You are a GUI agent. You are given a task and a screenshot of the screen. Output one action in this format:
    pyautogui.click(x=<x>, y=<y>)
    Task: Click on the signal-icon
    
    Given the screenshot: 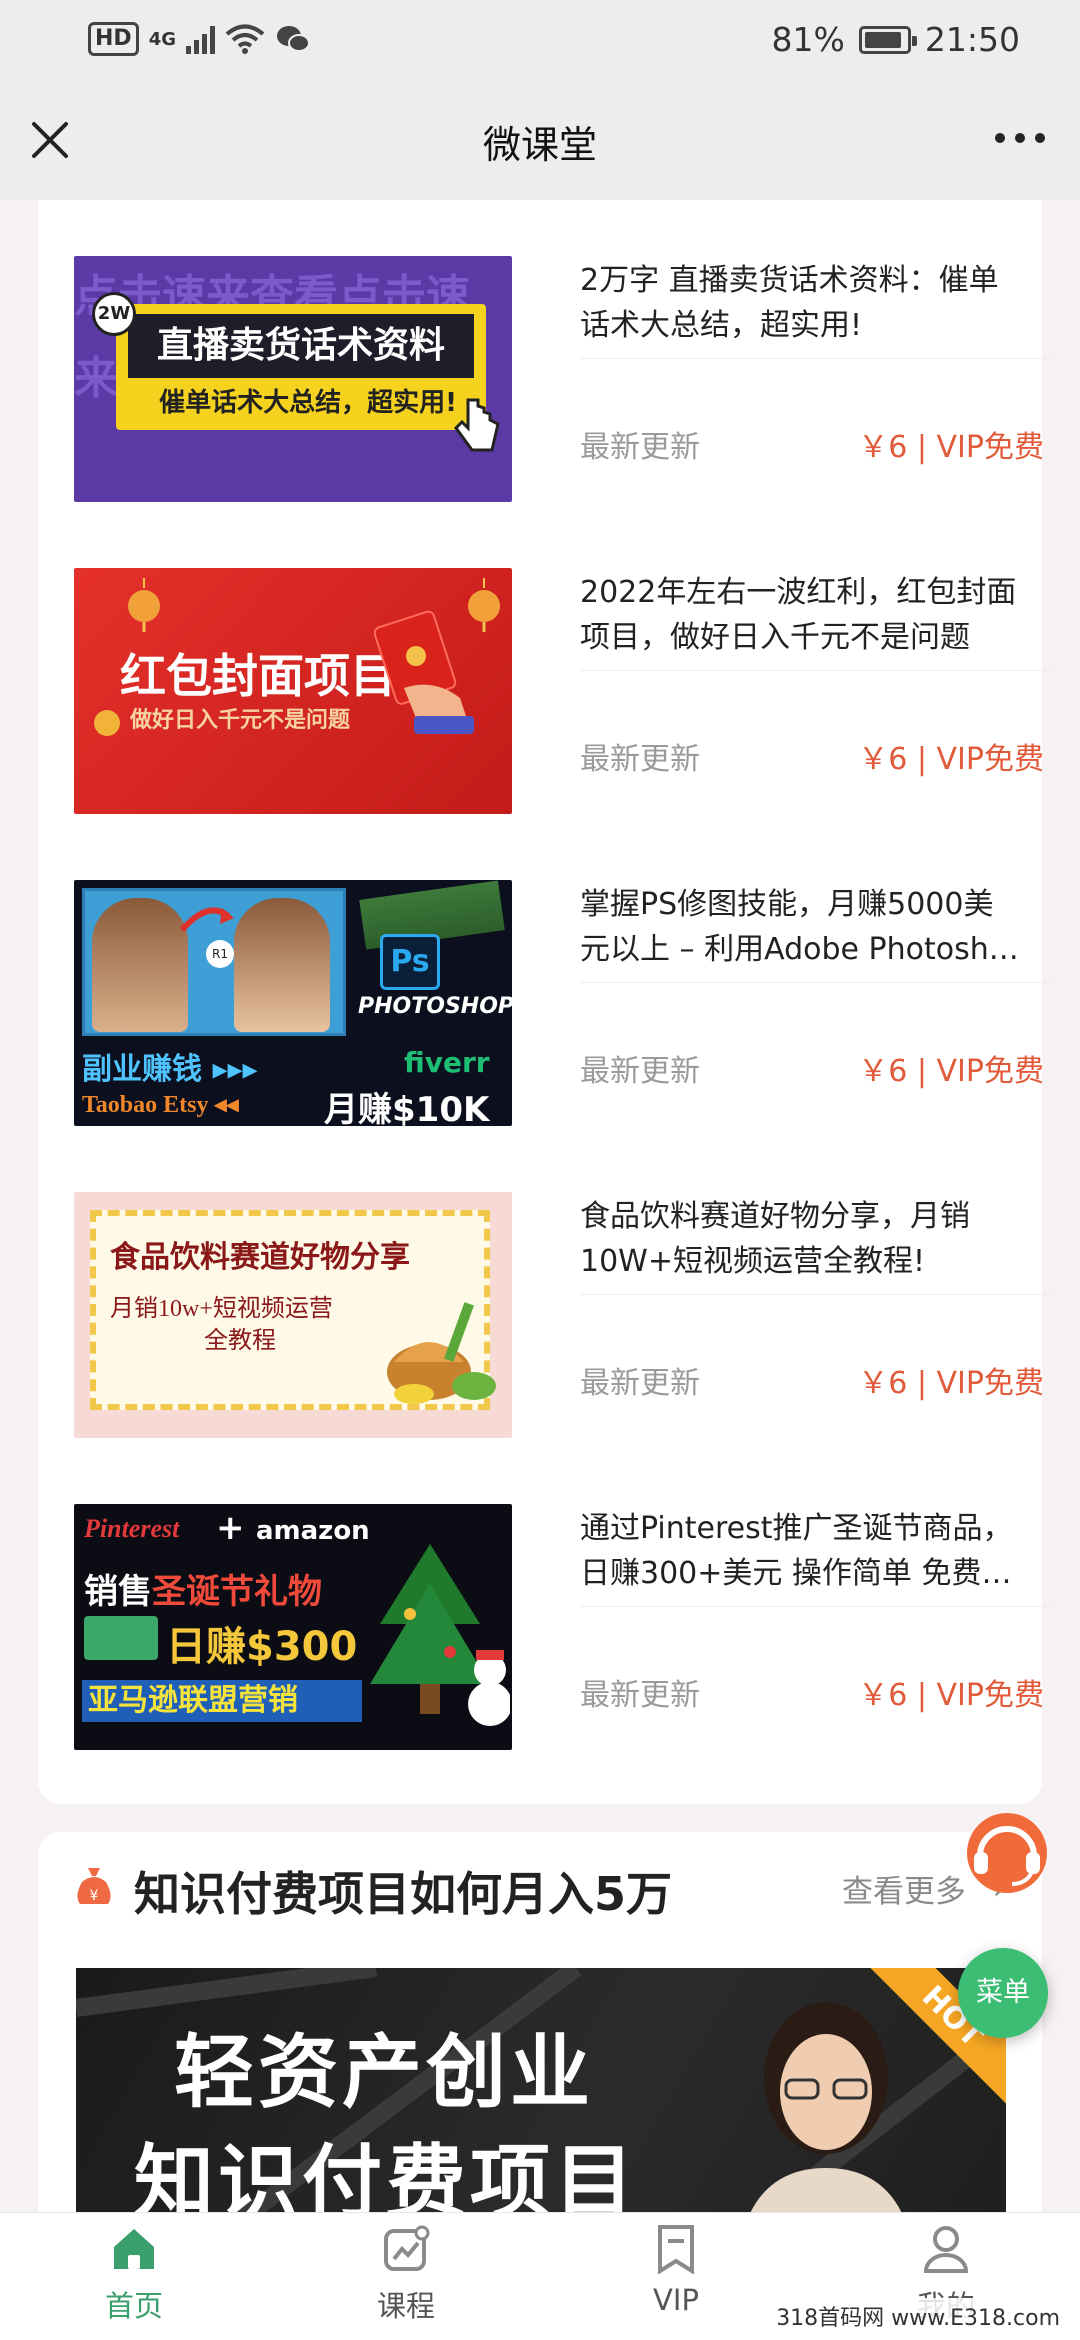 What is the action you would take?
    pyautogui.click(x=200, y=39)
    